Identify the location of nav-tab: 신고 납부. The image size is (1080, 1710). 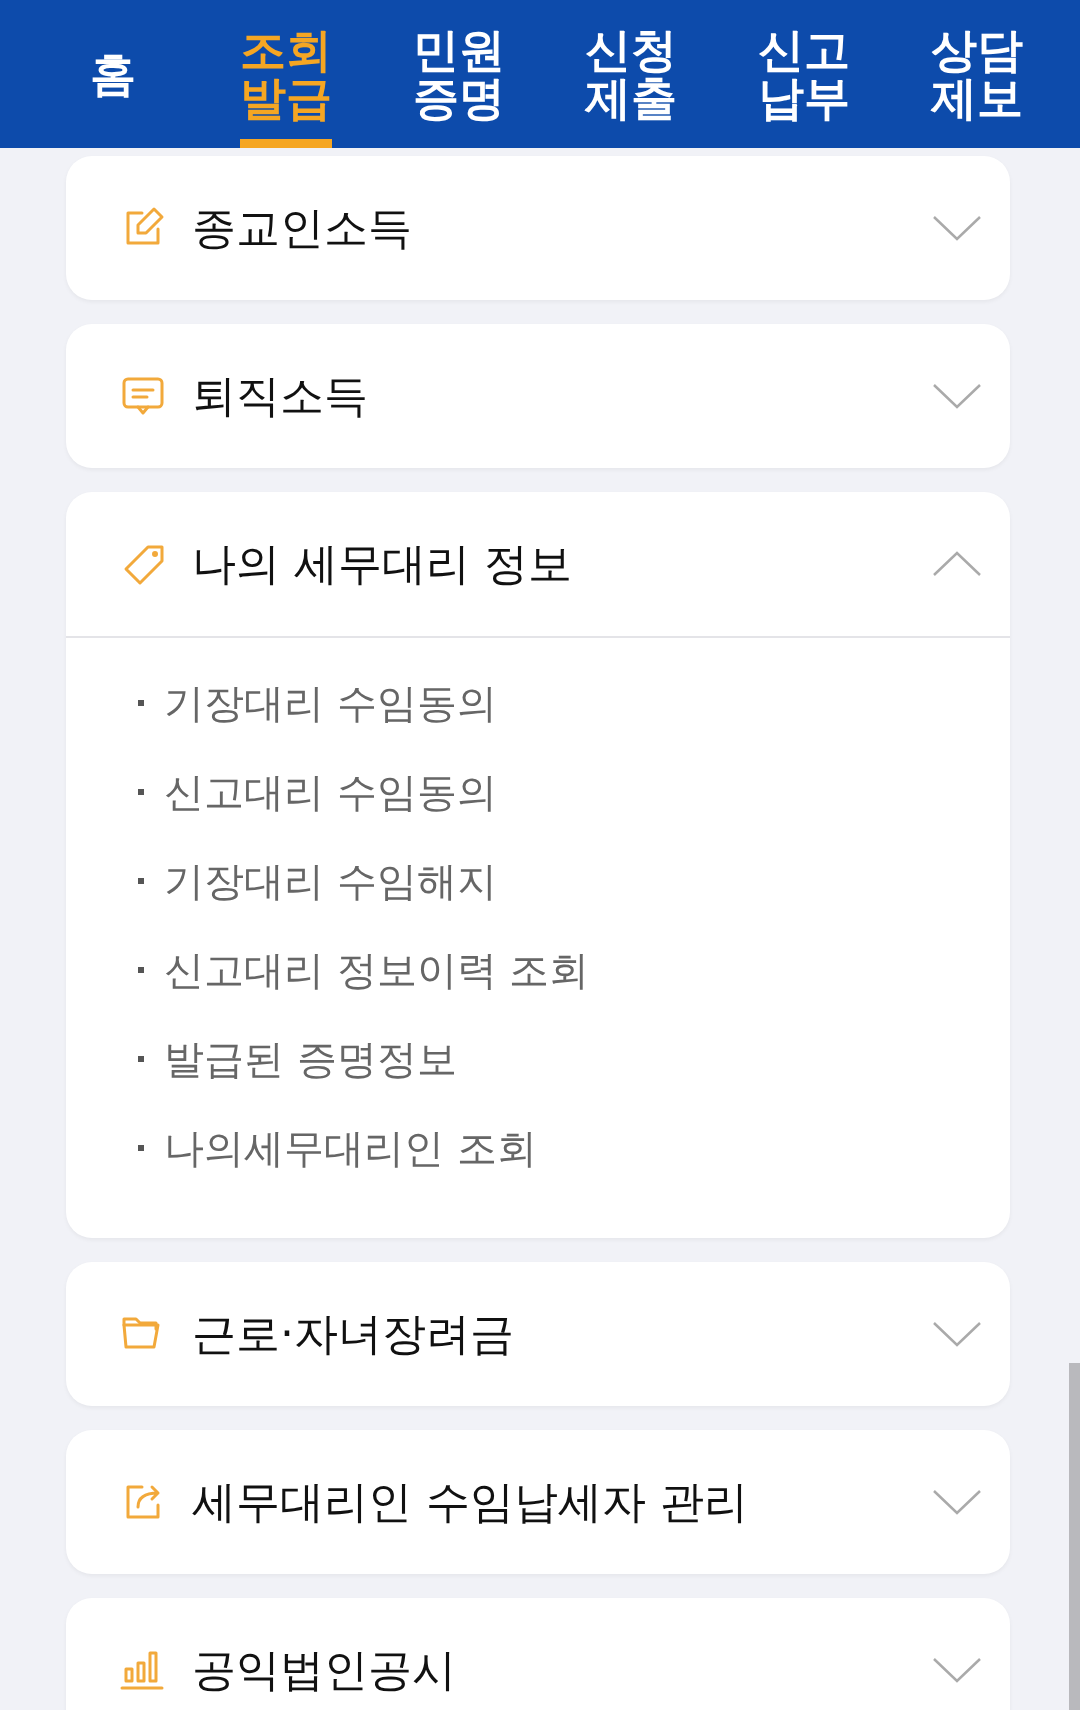
(804, 74).